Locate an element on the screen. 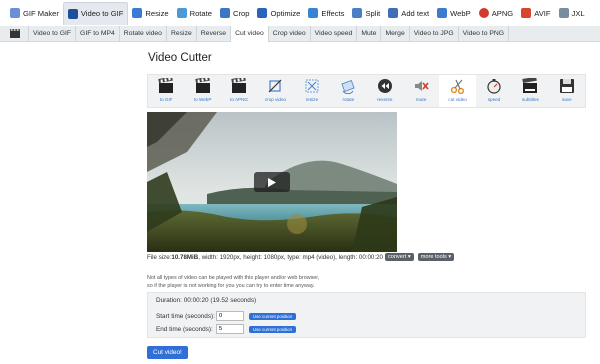  tab-rotate-video: Rotate video is located at coordinates (142, 33).